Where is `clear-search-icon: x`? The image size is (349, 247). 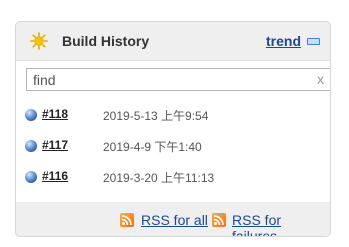 clear-search-icon: x is located at coordinates (320, 79).